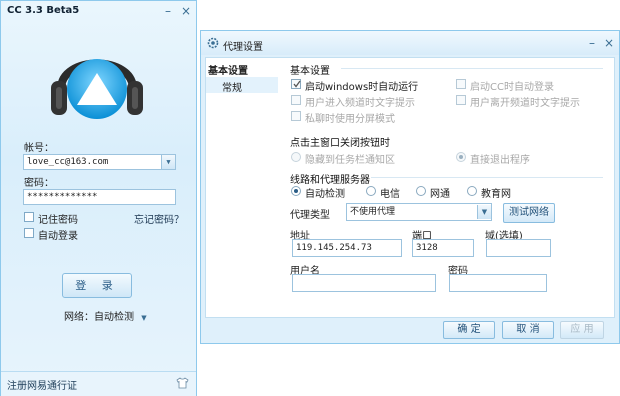 This screenshot has width=620, height=396. Describe the element at coordinates (296, 100) in the screenshot. I see `channel-enter-checkbox` at that location.